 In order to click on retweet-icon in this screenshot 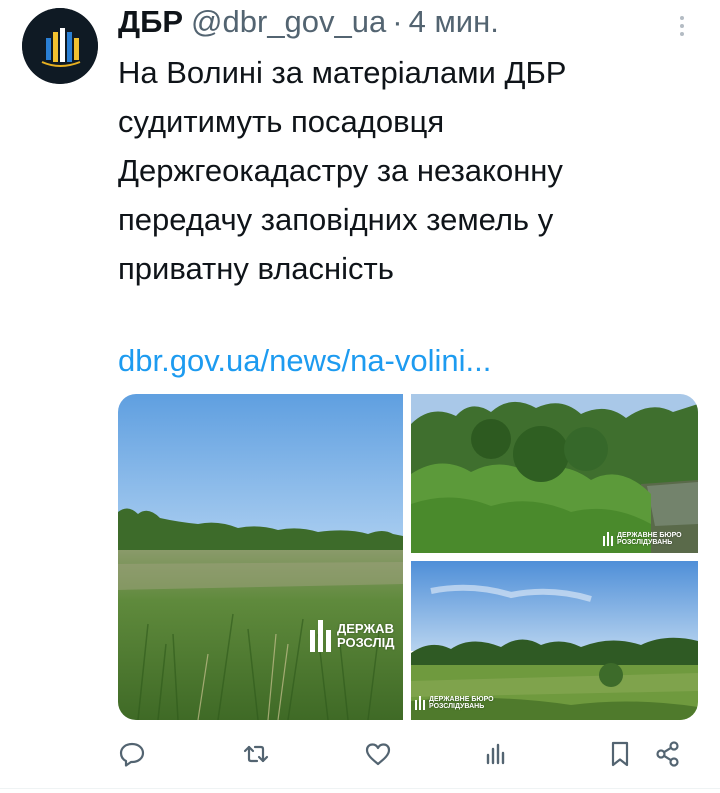, I will do `click(256, 754)`.